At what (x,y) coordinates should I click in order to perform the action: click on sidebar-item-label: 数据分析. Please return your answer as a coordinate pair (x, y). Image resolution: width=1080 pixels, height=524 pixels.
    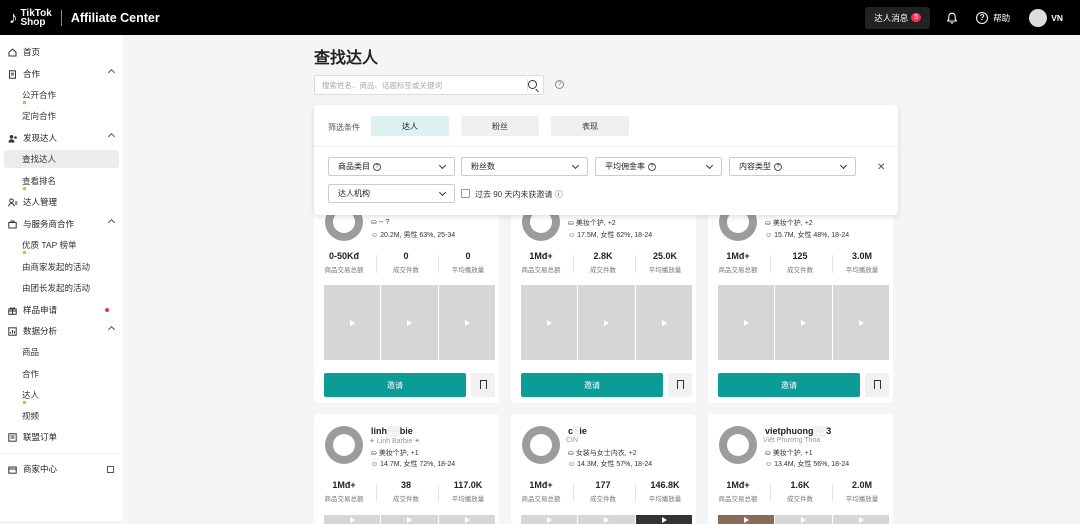
    Looking at the image, I should click on (40, 331).